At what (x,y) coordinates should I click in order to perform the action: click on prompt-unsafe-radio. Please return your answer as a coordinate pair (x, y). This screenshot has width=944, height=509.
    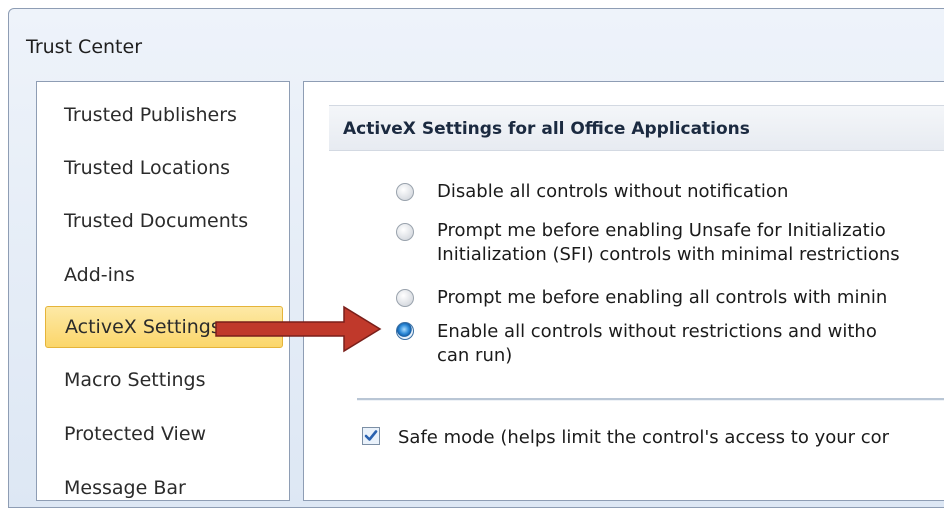
    Looking at the image, I should click on (405, 232).